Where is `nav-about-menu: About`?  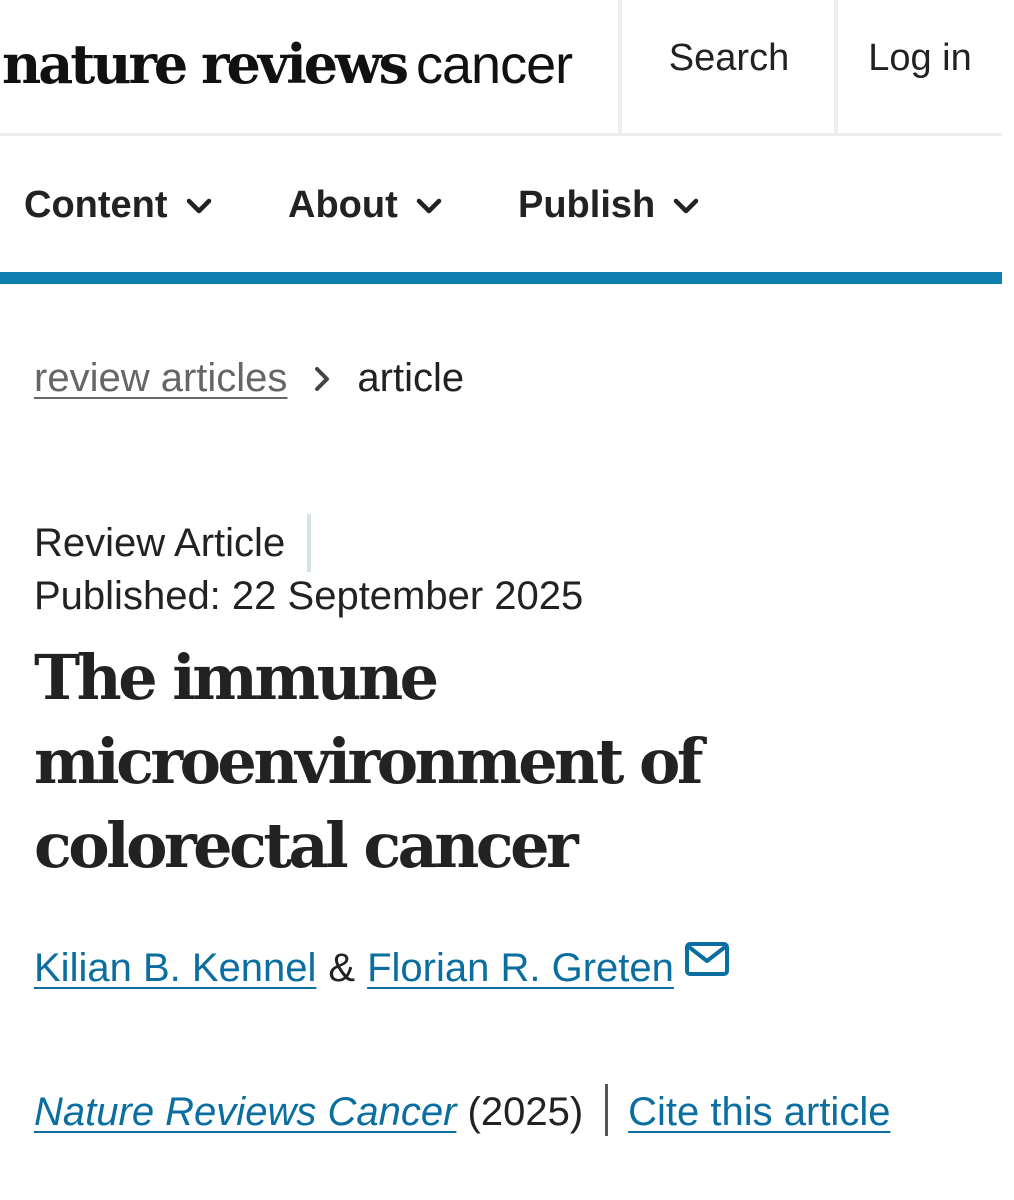
nav-about-menu: About is located at coordinates (365, 205).